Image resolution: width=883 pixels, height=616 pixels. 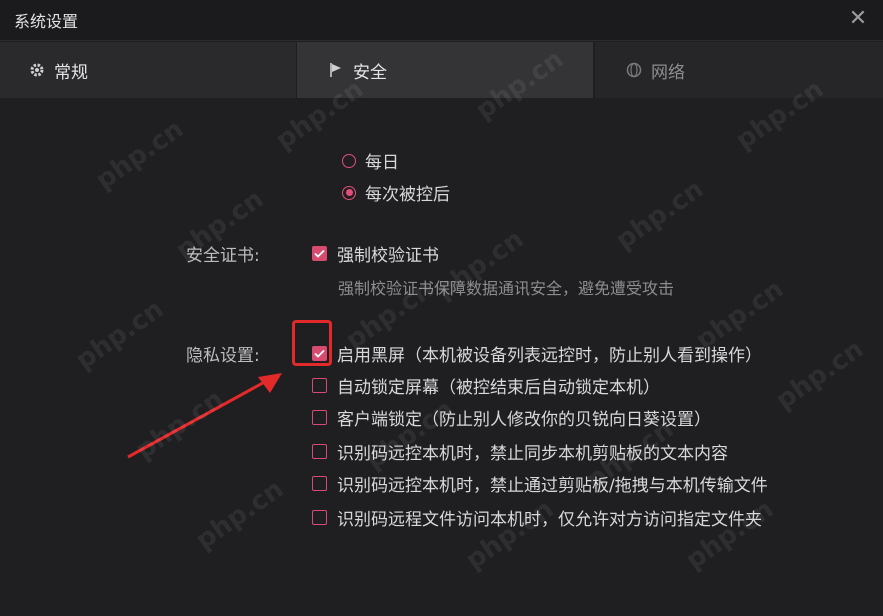 What do you see at coordinates (634, 70) in the screenshot?
I see `globe-icon` at bounding box center [634, 70].